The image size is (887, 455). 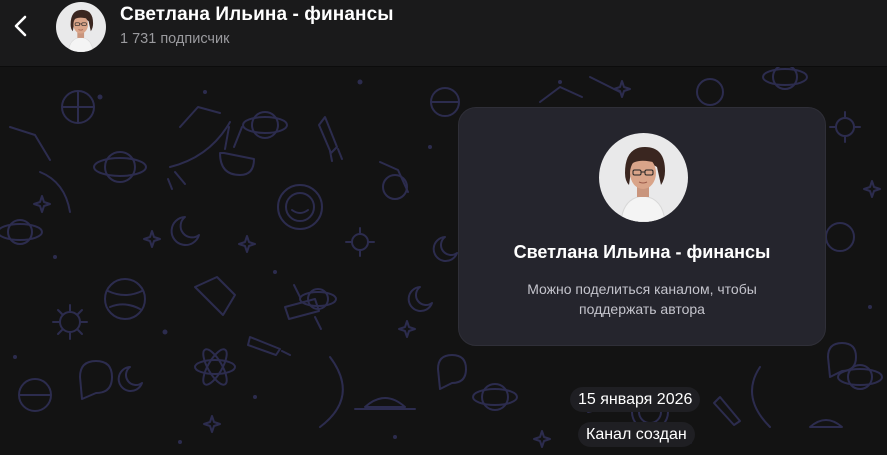 I want to click on back-button, so click(x=21, y=26).